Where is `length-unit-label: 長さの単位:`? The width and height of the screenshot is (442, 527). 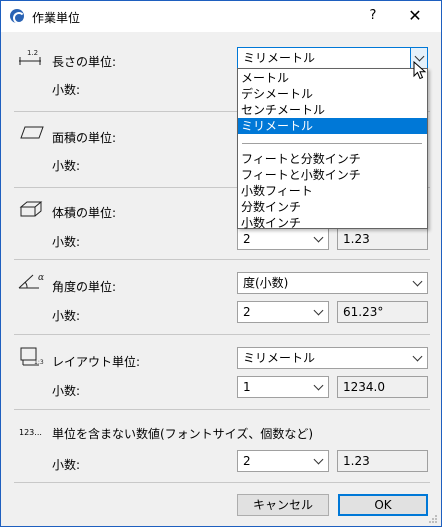
length-unit-label: 長さの単位: is located at coordinates (84, 62).